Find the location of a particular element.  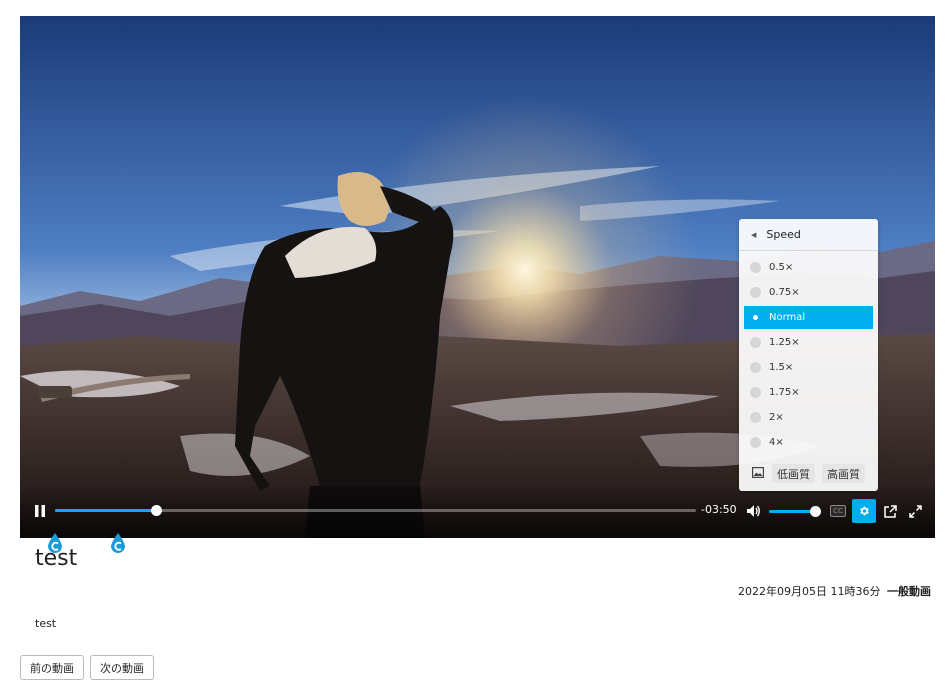

speed-option-2: 2× is located at coordinates (808, 417).